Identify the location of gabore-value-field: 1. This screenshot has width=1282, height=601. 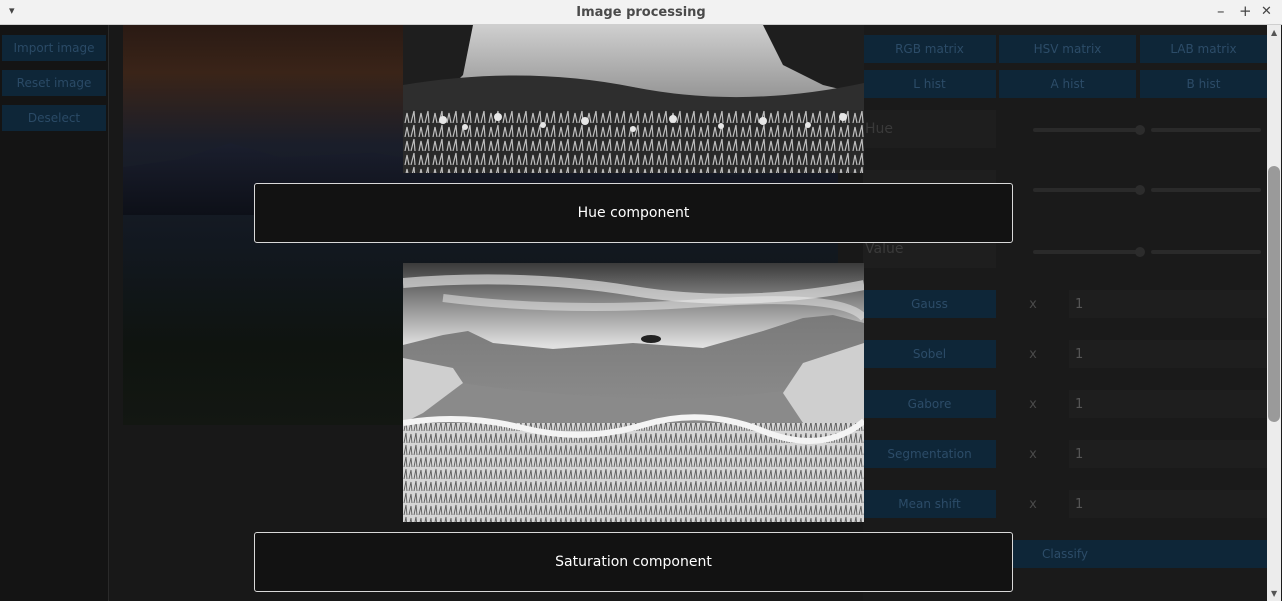
(1168, 404).